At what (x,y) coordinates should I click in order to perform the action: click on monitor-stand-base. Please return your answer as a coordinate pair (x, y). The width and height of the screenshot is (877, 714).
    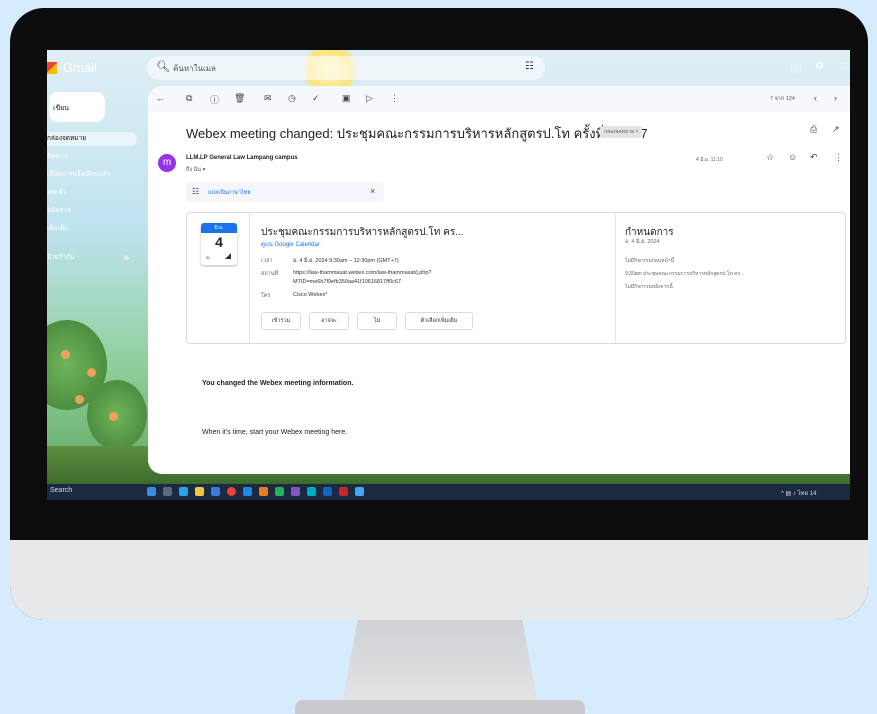
    Looking at the image, I should click on (440, 707).